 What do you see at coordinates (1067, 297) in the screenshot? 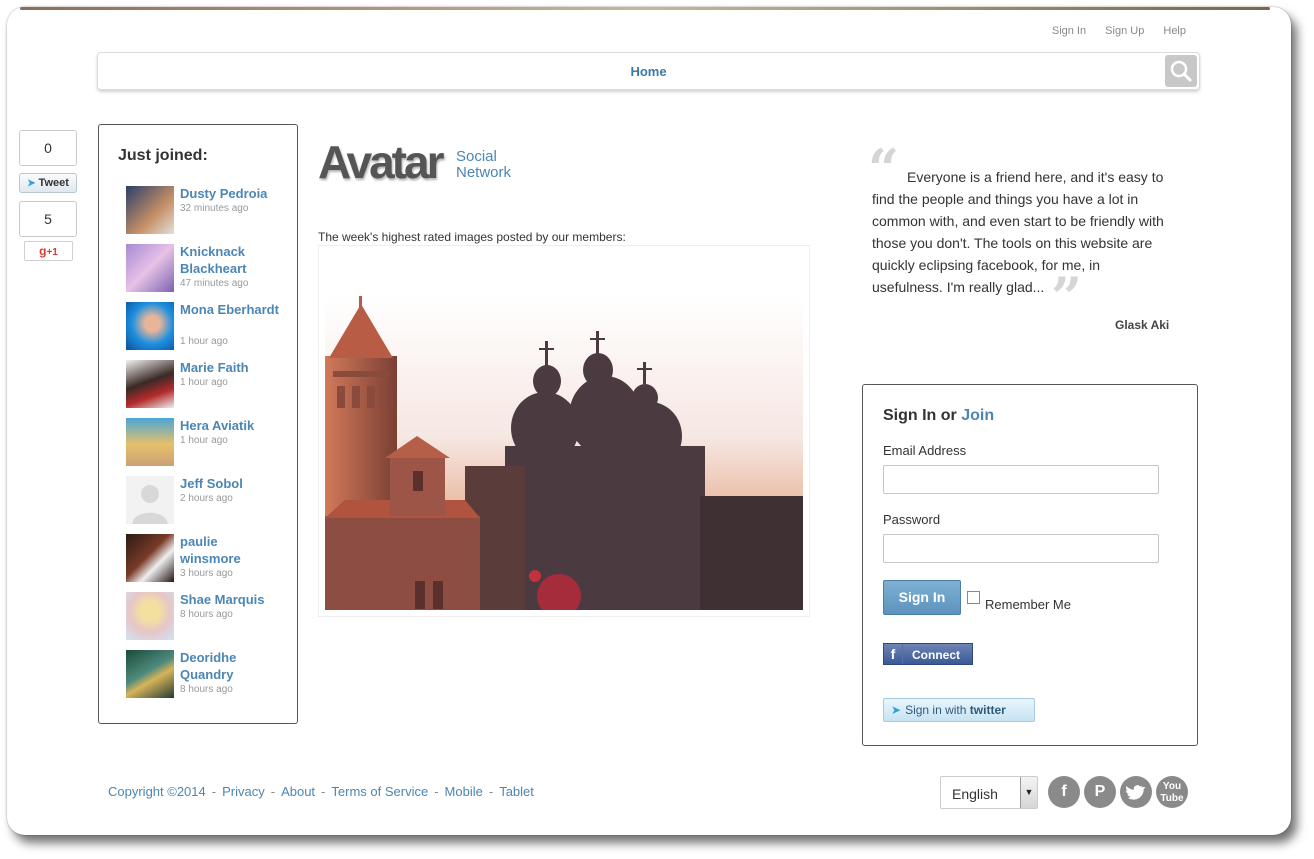
I see `close-quote-icon: ”` at bounding box center [1067, 297].